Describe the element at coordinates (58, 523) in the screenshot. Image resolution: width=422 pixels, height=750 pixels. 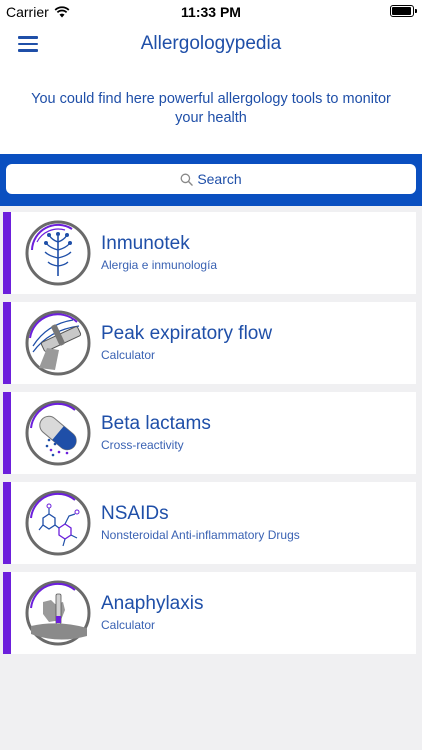
I see `molecule-icon` at that location.